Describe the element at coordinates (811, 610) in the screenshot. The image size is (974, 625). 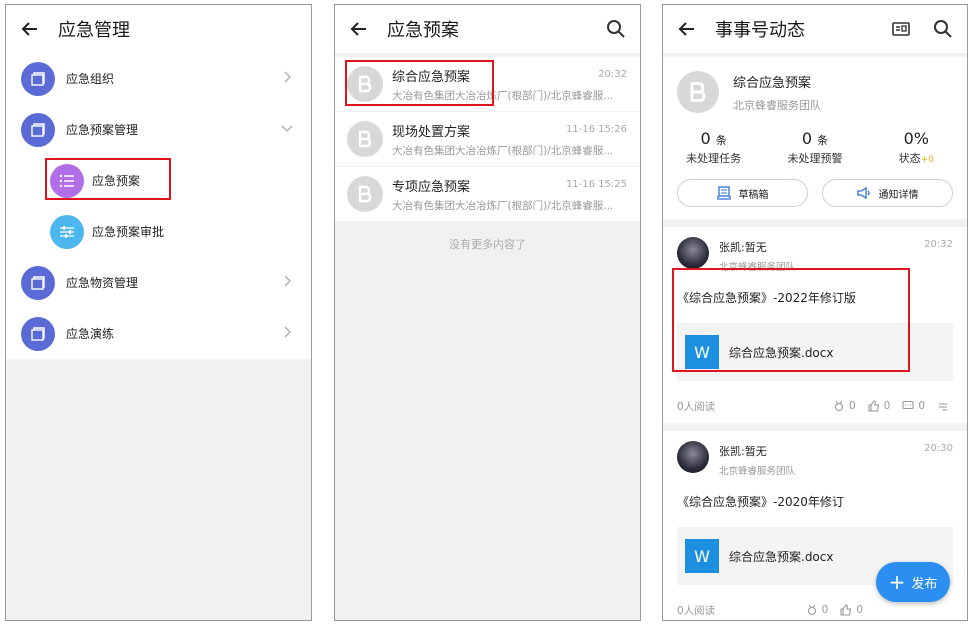
I see `medal-icon` at that location.